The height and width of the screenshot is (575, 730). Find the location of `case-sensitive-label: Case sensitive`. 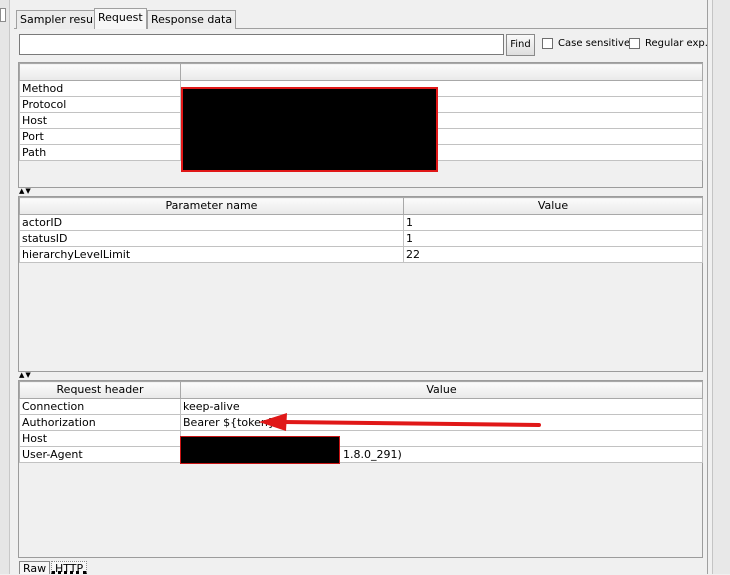

case-sensitive-label: Case sensitive is located at coordinates (594, 43).